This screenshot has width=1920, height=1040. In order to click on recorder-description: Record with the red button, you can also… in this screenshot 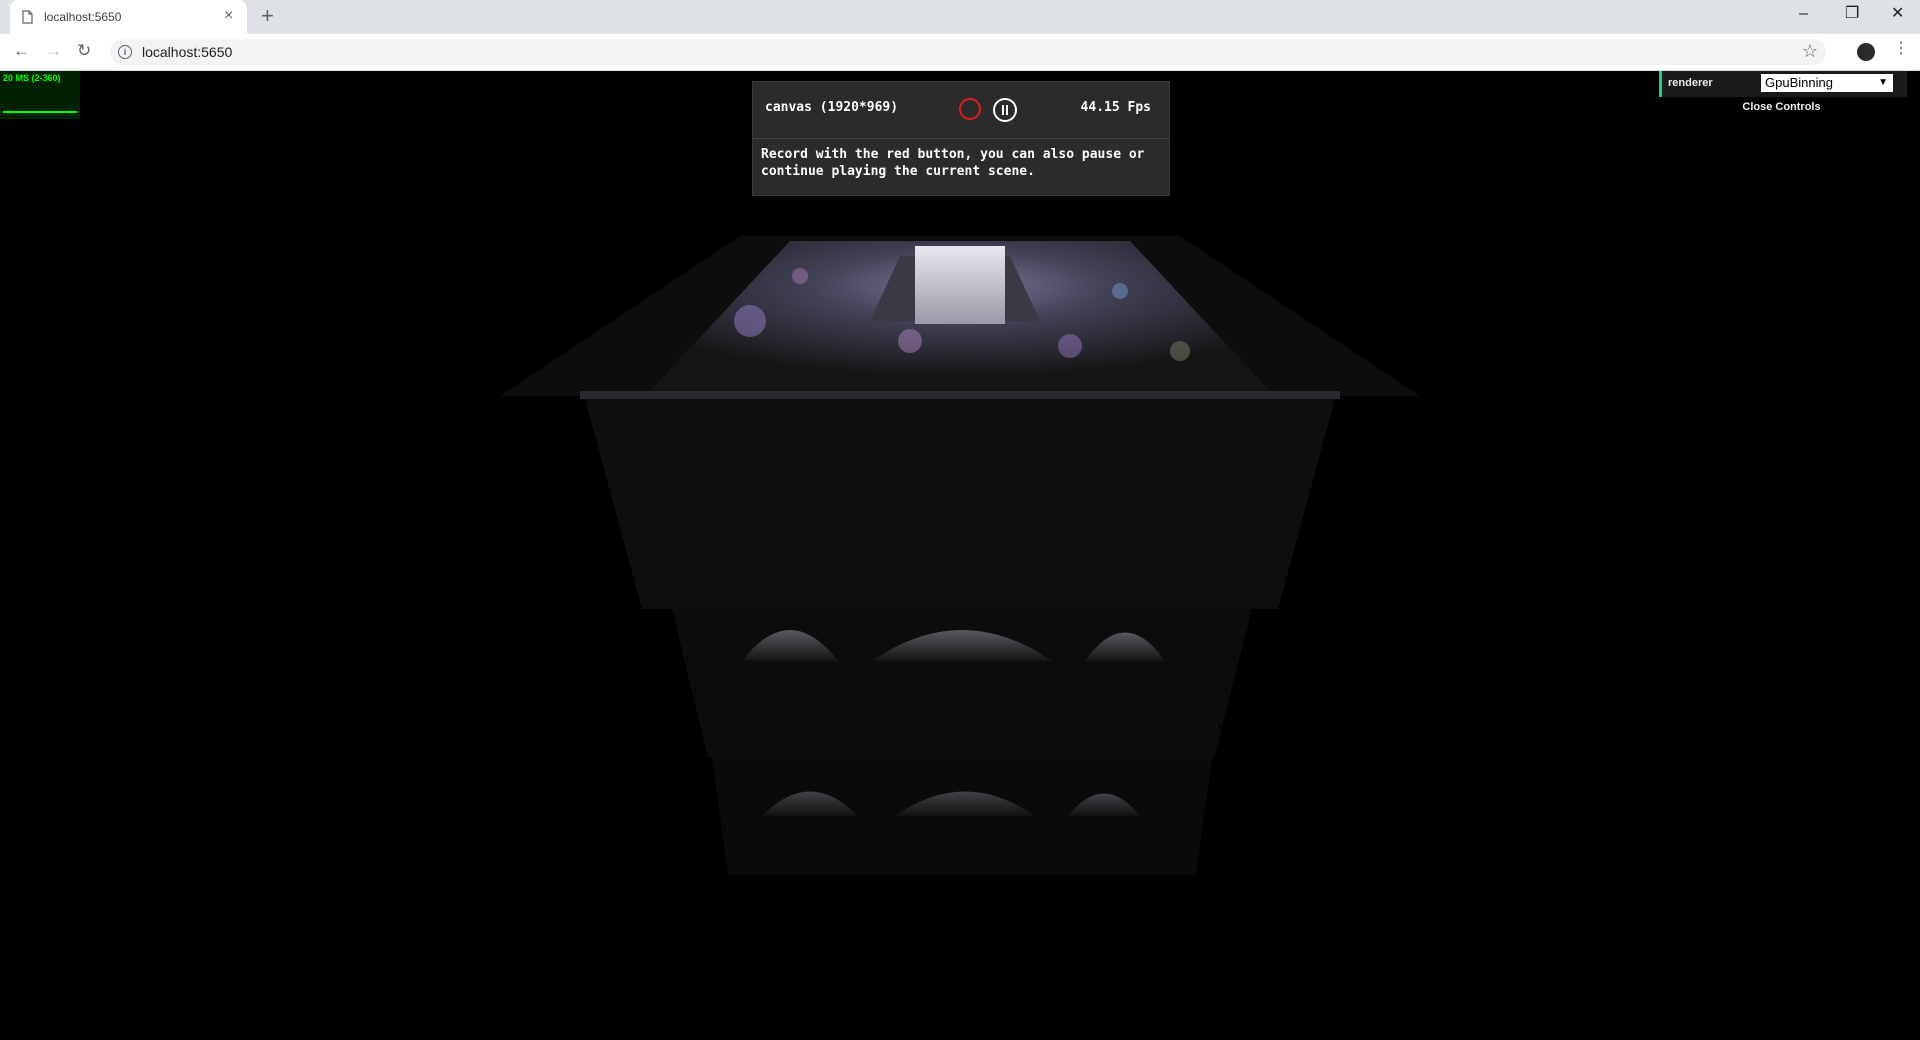, I will do `click(953, 163)`.